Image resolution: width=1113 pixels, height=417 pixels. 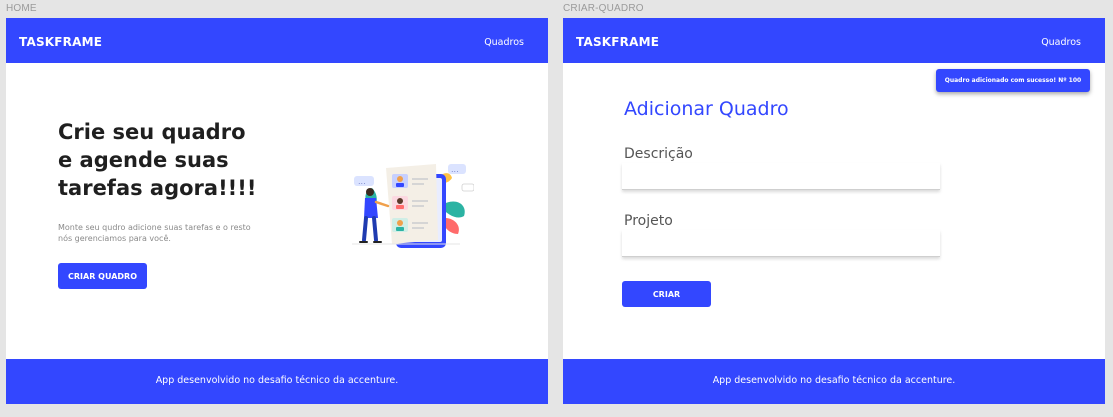 What do you see at coordinates (102, 276) in the screenshot?
I see `criar-quadro-button: CRIAR QUADRO` at bounding box center [102, 276].